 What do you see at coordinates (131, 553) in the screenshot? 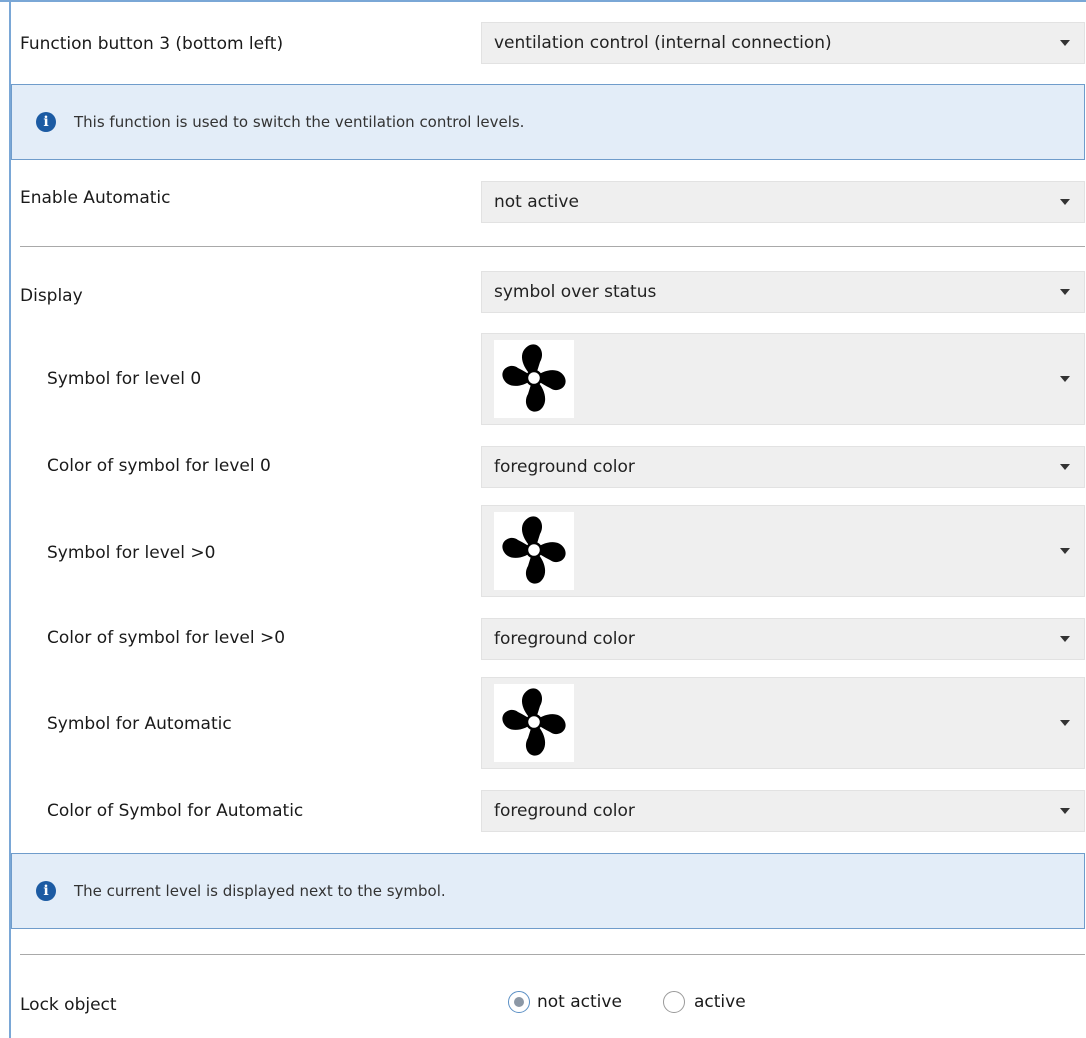
I see `symbol-level-gt0-label: Symbol for level >0` at bounding box center [131, 553].